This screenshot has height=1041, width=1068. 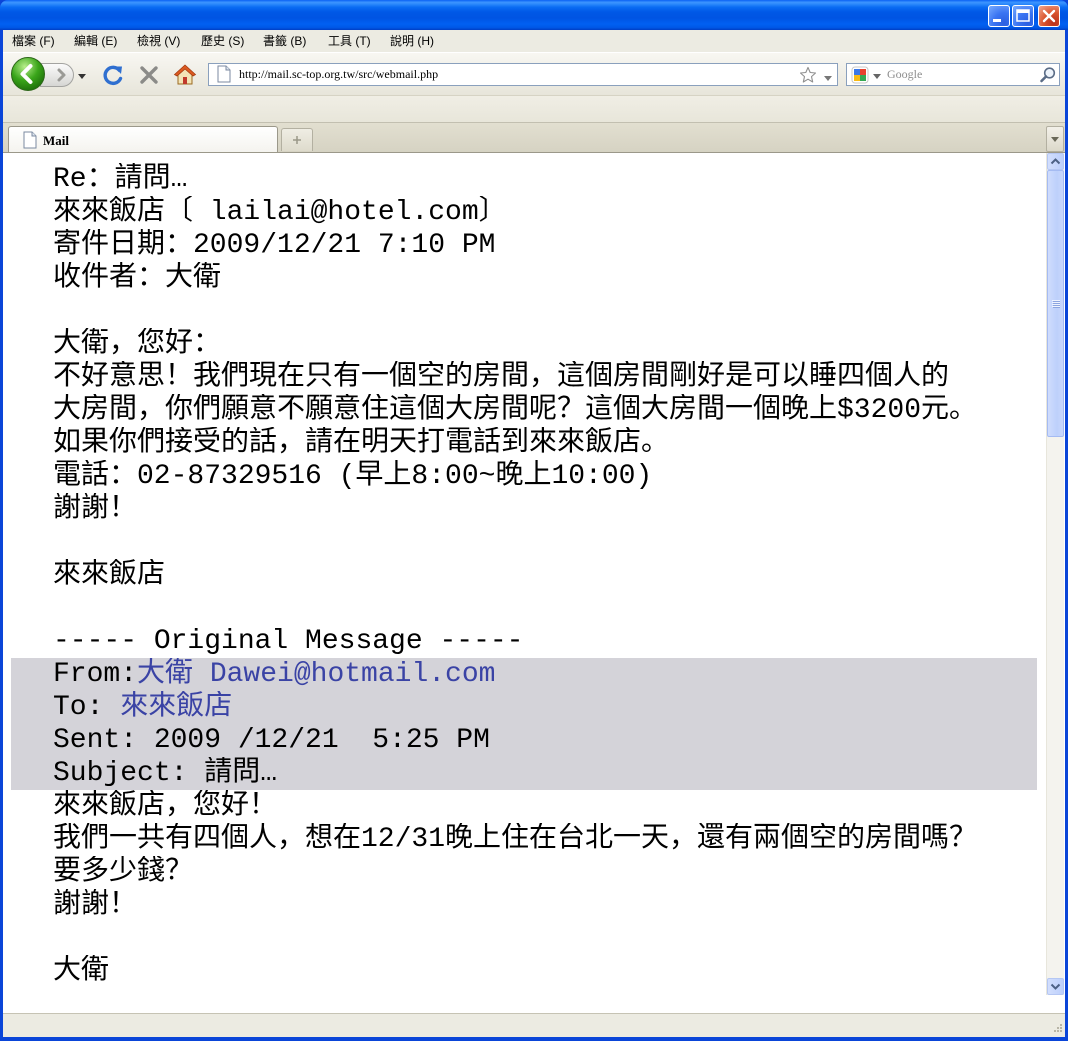 I want to click on scroll-down-button, so click(x=1055, y=986).